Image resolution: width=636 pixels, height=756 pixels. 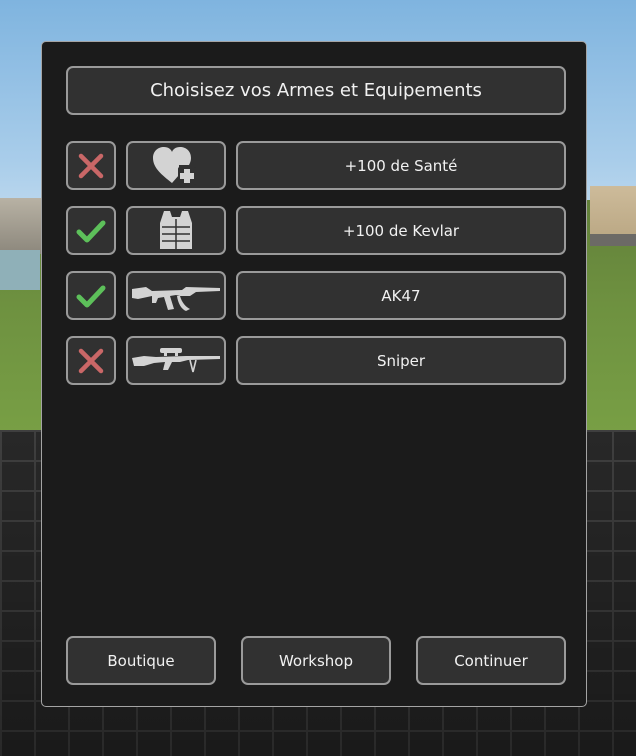 I want to click on item-icon-health, so click(x=176, y=165).